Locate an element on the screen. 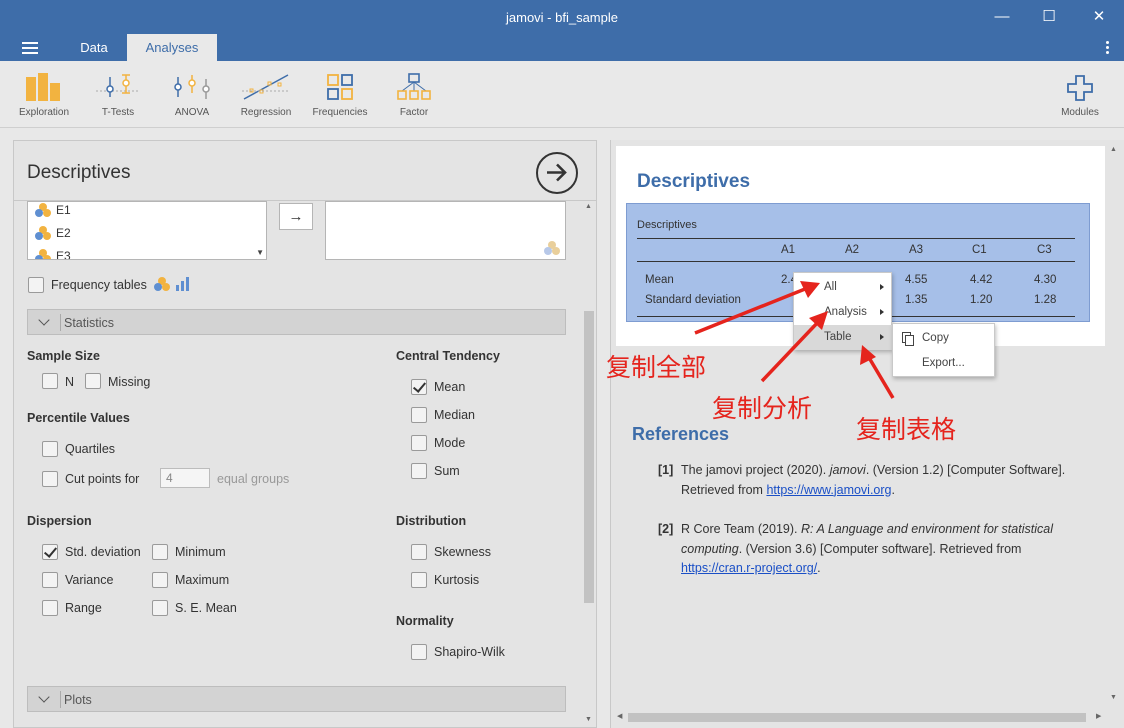 The image size is (1124, 728). factor-button: Factor is located at coordinates (414, 94).